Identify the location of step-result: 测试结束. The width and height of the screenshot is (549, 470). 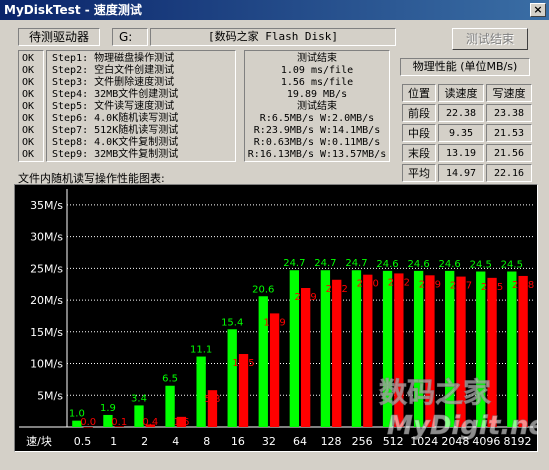
(317, 58).